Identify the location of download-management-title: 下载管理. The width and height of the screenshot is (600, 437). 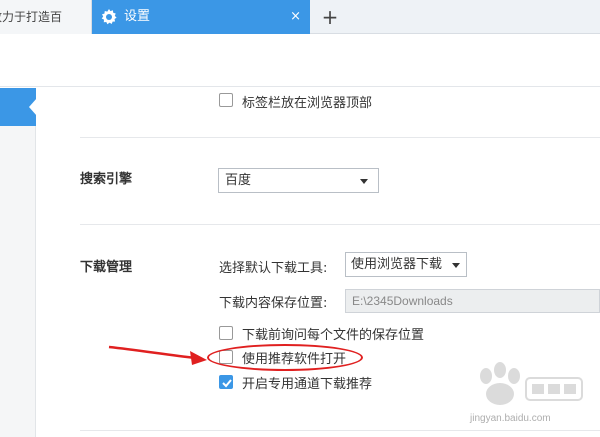
(106, 267).